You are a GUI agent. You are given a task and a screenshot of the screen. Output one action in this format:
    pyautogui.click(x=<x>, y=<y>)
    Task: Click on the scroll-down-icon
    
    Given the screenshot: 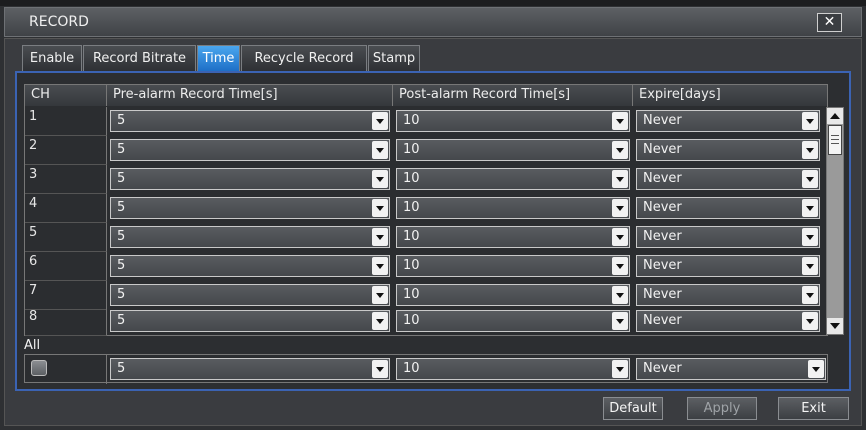 What is the action you would take?
    pyautogui.click(x=835, y=326)
    